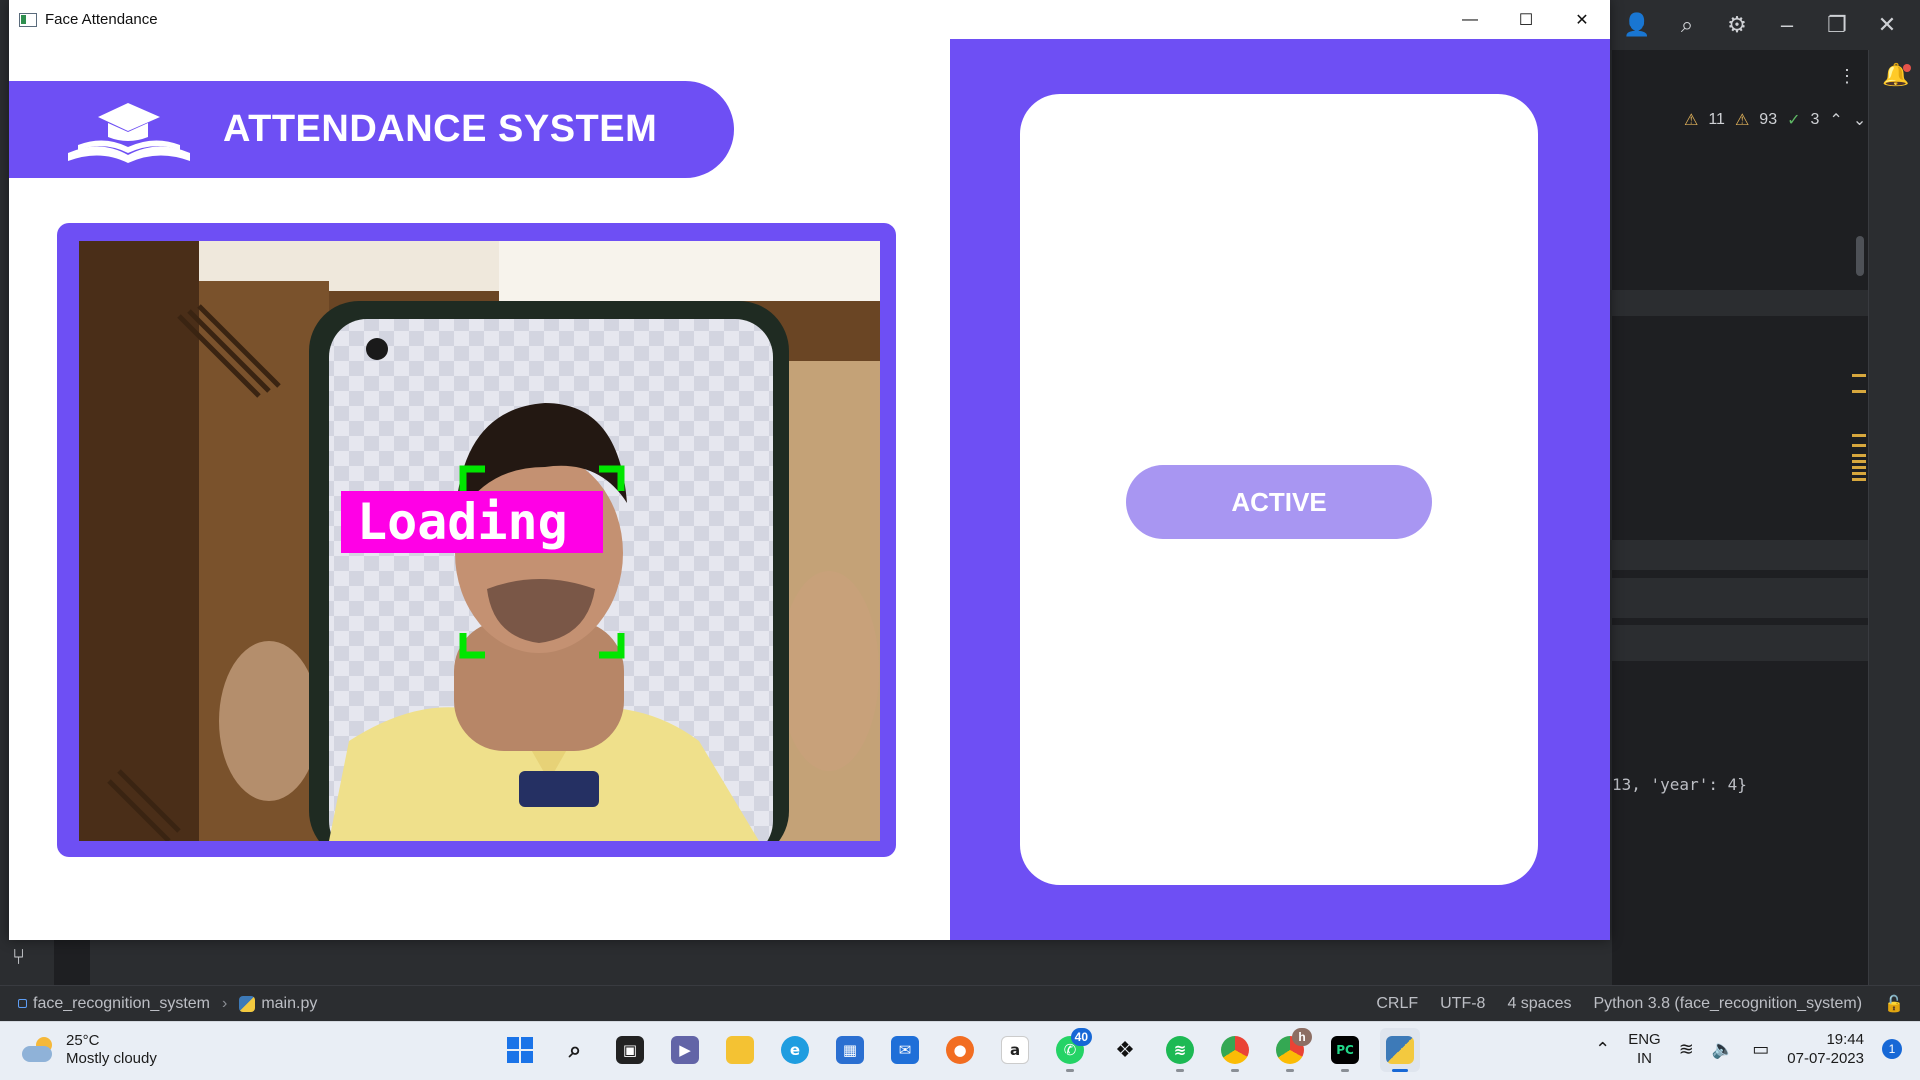 This screenshot has width=1920, height=1080. I want to click on python-file-icon, so click(247, 1003).